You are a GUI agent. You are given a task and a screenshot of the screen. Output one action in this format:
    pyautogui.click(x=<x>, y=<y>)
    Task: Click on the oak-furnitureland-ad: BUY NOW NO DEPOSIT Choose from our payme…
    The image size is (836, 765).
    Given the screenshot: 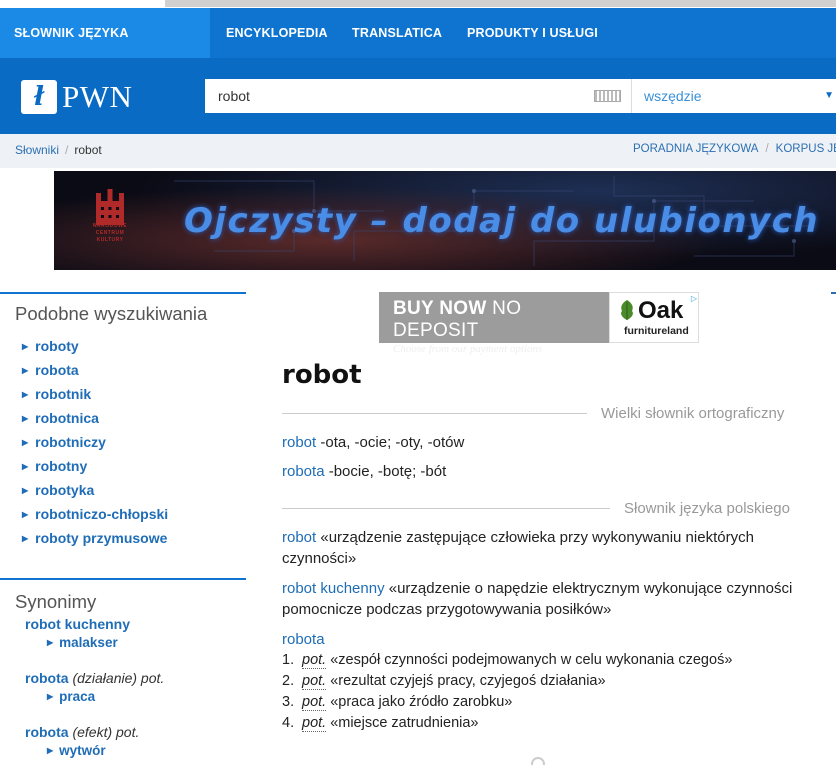 What is the action you would take?
    pyautogui.click(x=539, y=323)
    